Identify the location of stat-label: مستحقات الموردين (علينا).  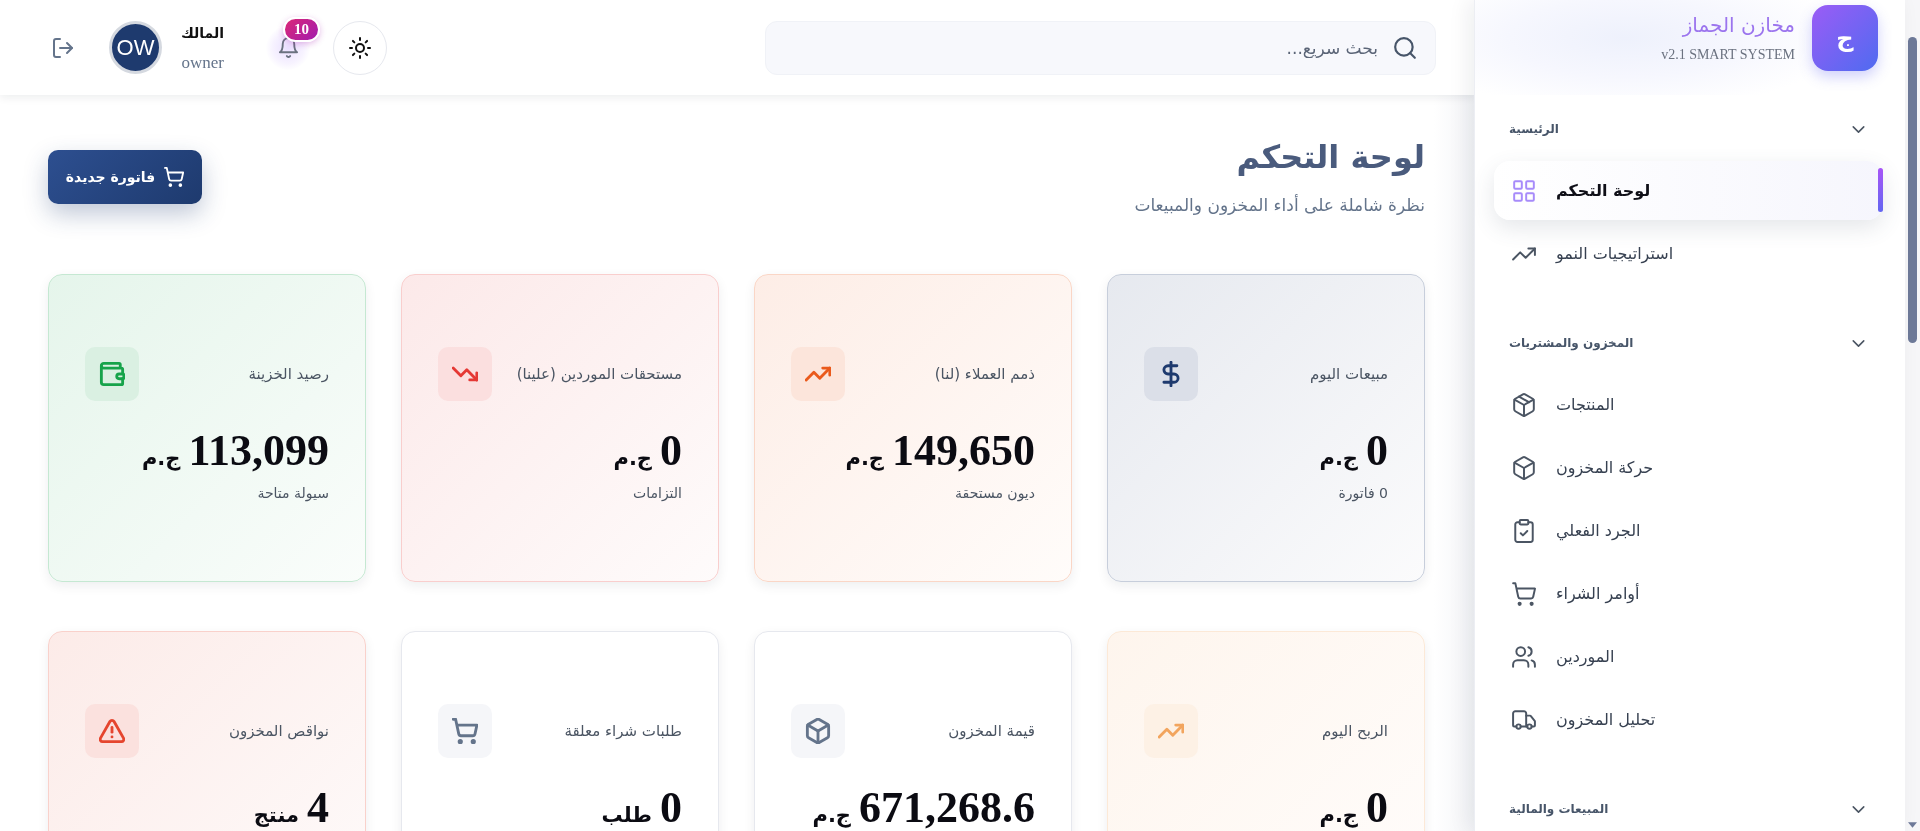
(599, 374).